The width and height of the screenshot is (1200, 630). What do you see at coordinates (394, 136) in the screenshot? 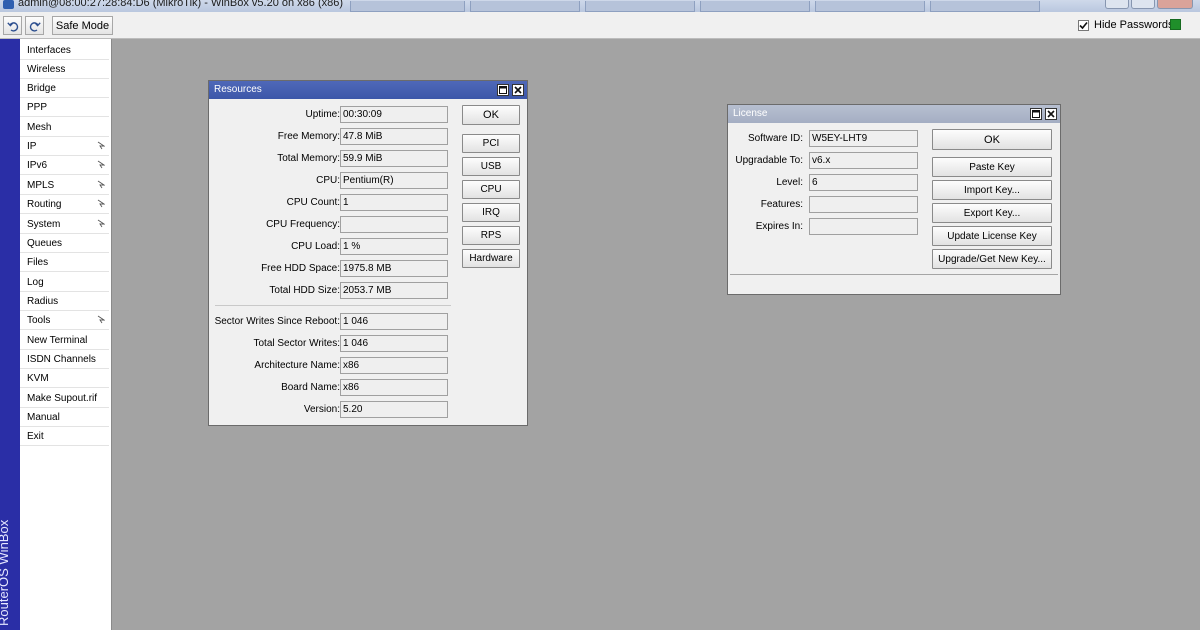
I see `free-memory-field: 47.8 MiB` at bounding box center [394, 136].